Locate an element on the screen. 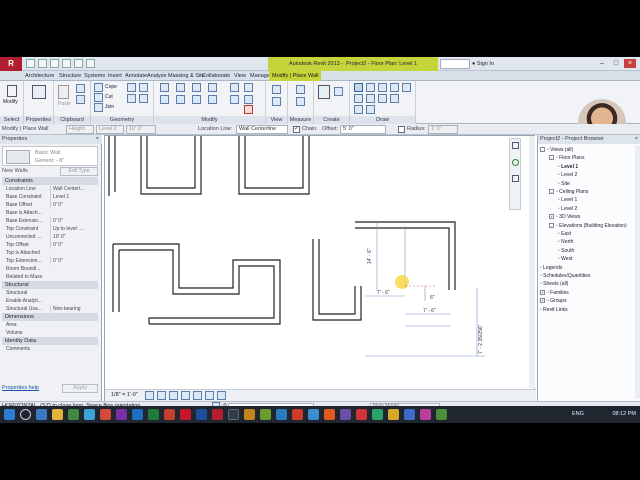  visual-style-icon is located at coordinates (161, 395).